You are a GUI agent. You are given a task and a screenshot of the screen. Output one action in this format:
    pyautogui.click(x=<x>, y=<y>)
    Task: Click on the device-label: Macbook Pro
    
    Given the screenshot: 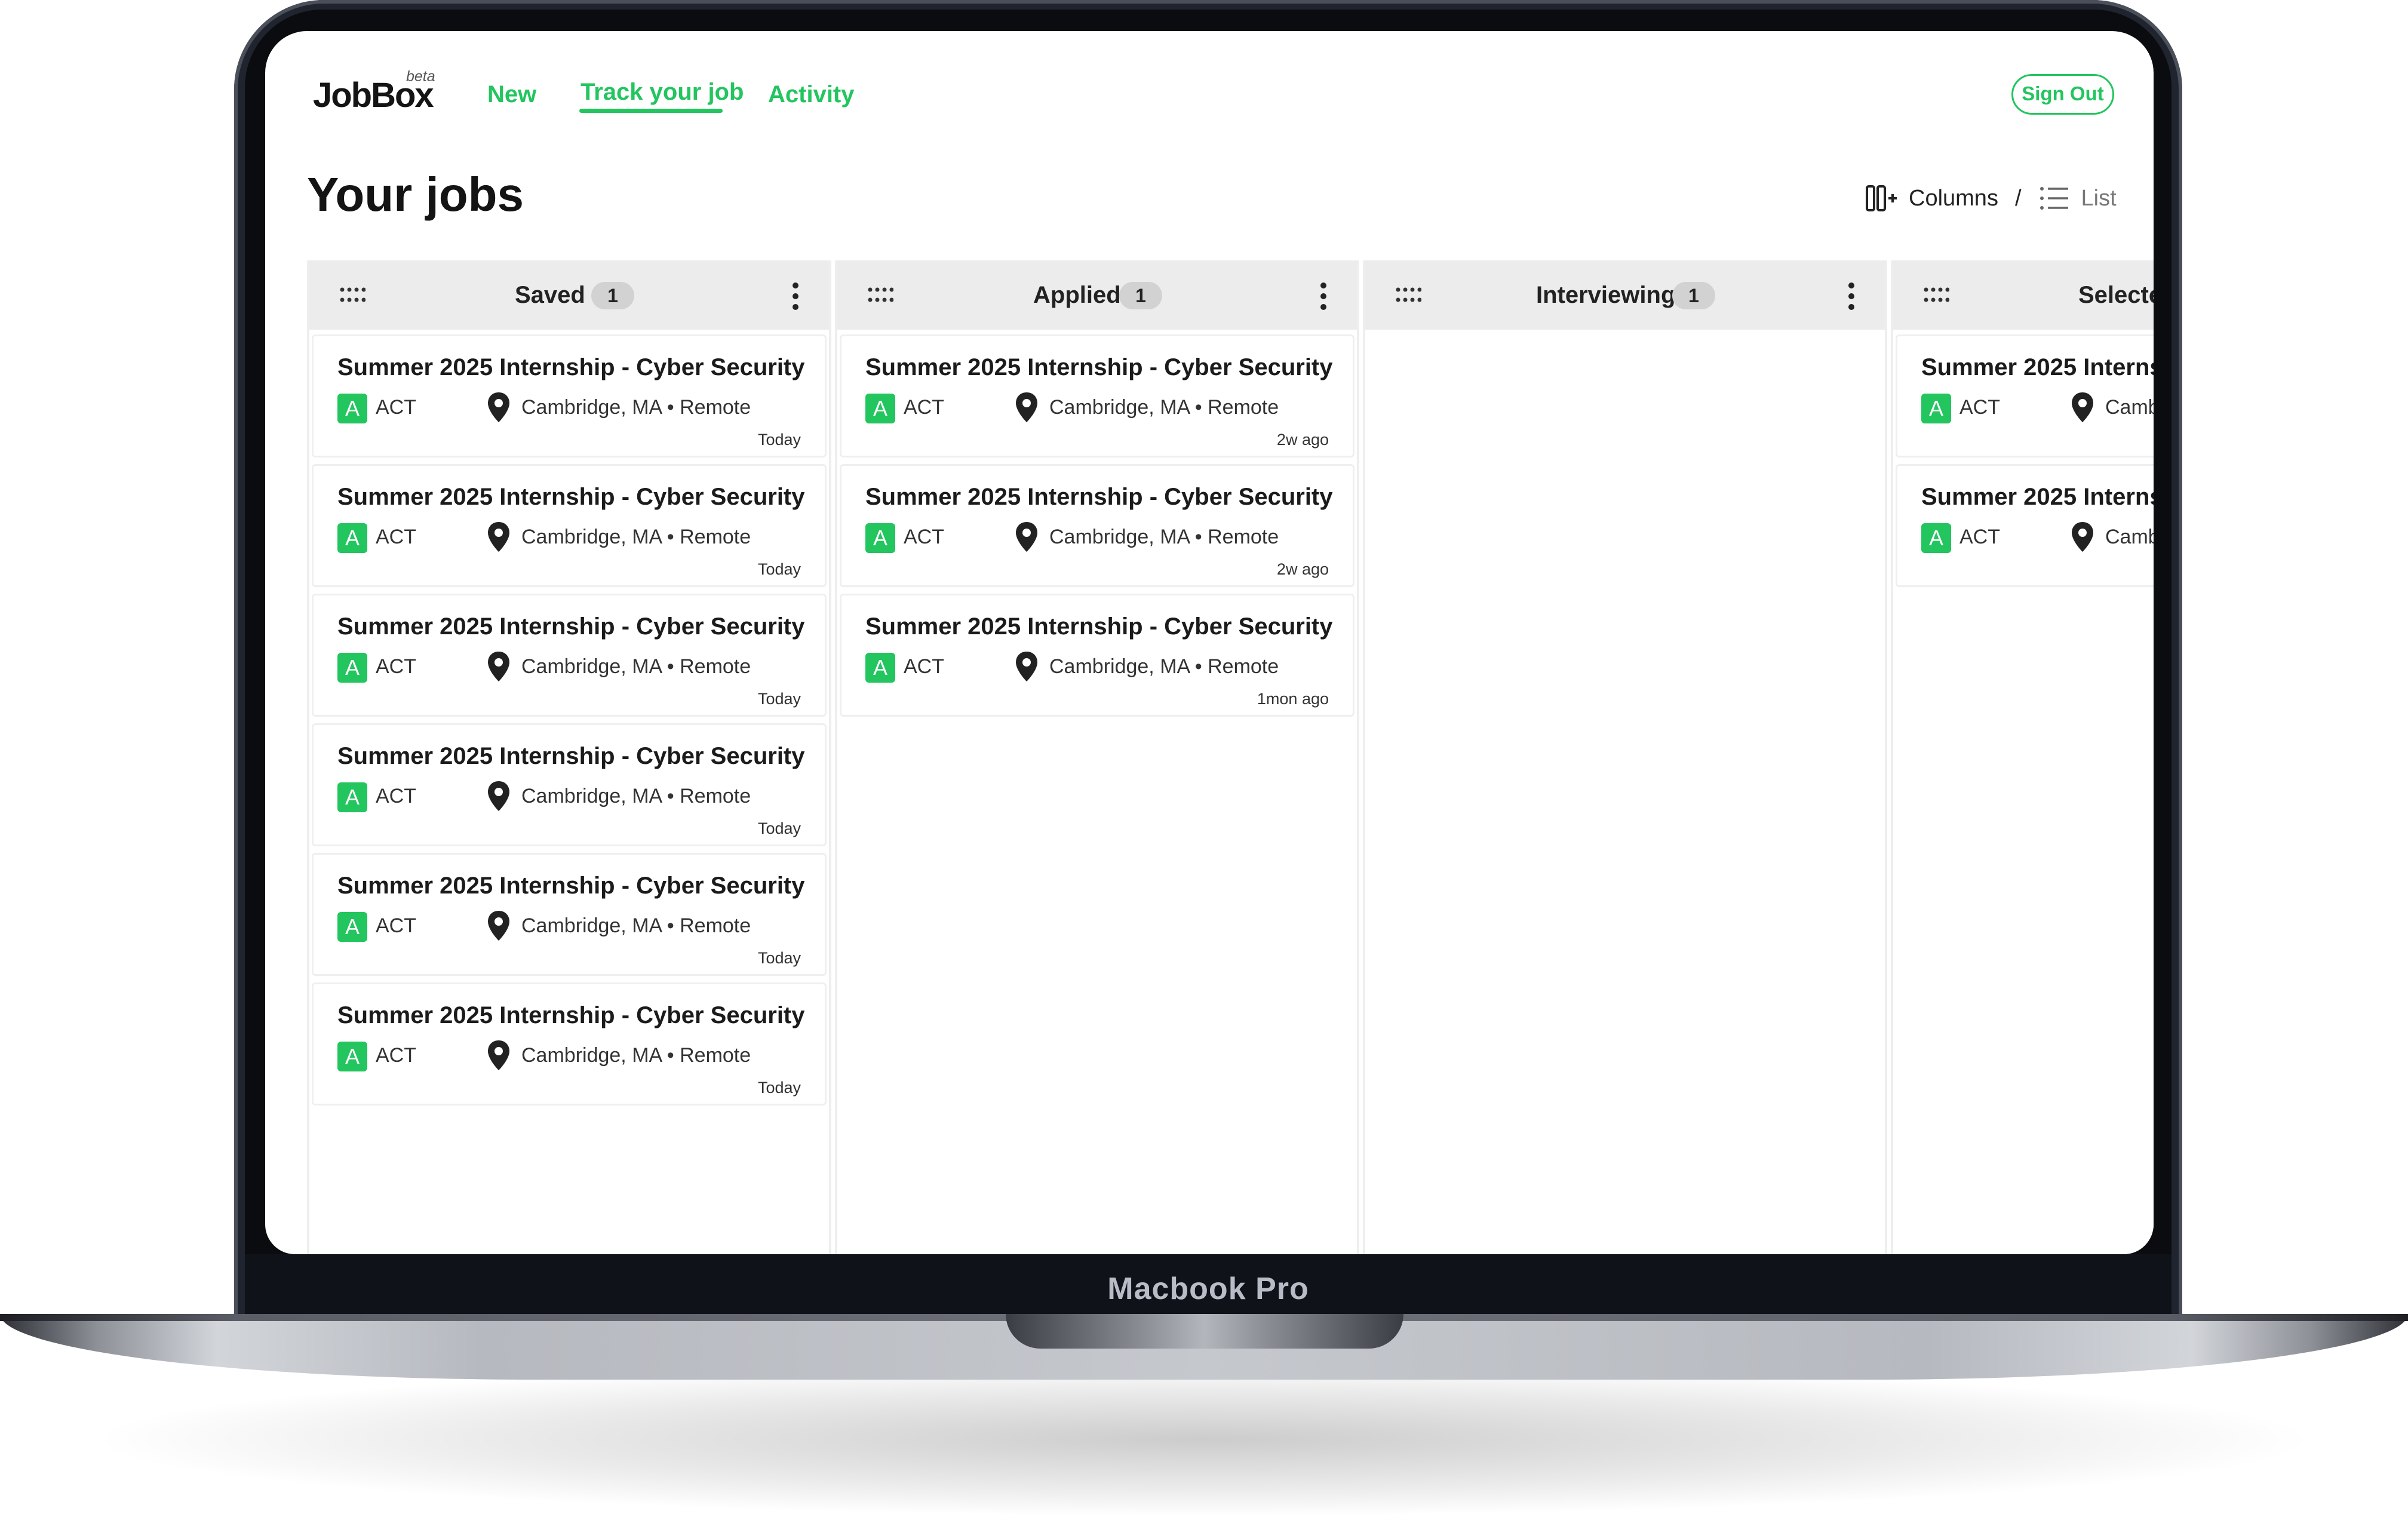 What is the action you would take?
    pyautogui.click(x=1208, y=1289)
    